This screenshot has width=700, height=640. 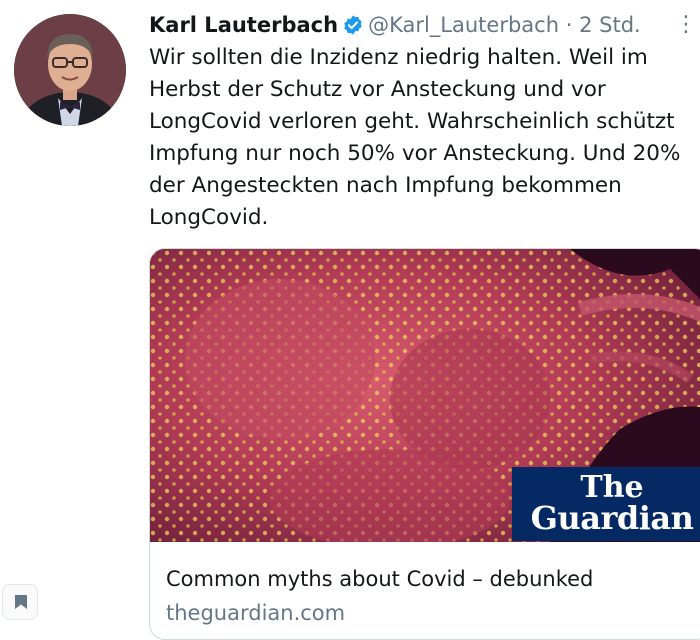 I want to click on bookmark-button, so click(x=20, y=602).